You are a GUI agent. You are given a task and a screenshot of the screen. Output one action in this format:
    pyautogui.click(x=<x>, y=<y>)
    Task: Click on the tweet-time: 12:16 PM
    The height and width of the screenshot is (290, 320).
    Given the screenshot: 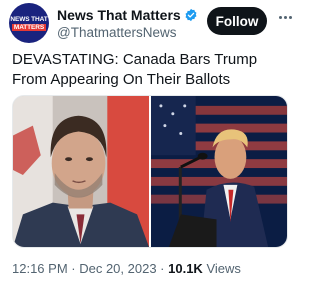 What is the action you would take?
    pyautogui.click(x=40, y=268)
    